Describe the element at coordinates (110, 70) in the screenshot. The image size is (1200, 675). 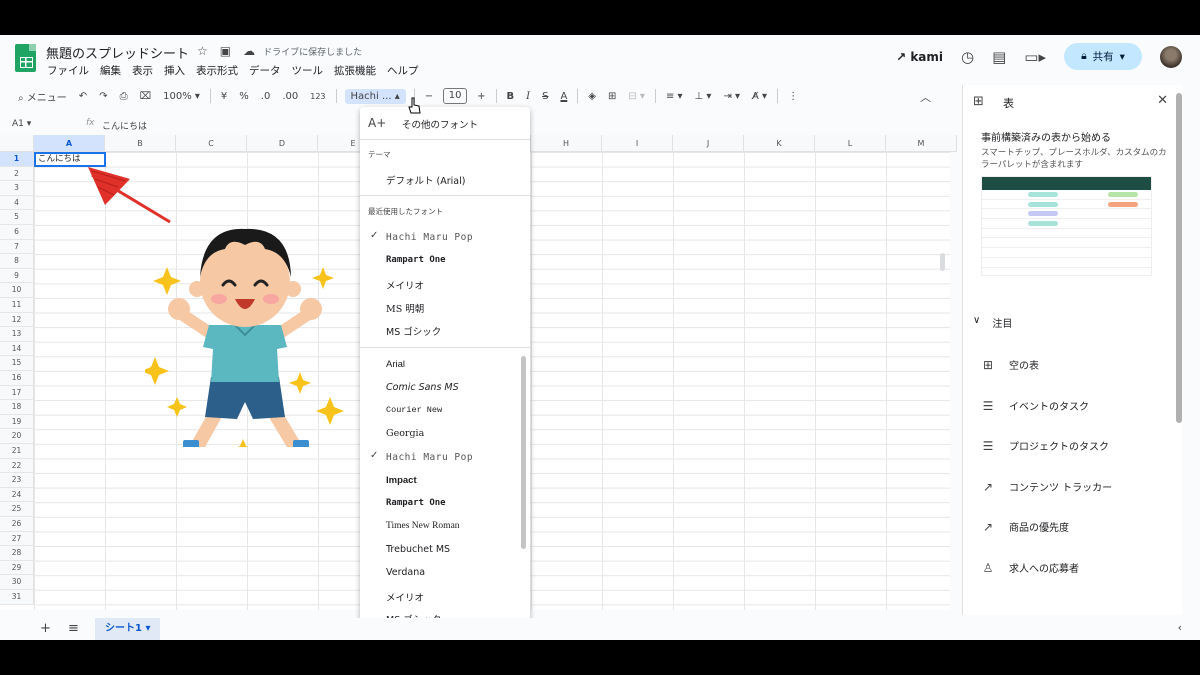
I see `menu-edit: 編集` at that location.